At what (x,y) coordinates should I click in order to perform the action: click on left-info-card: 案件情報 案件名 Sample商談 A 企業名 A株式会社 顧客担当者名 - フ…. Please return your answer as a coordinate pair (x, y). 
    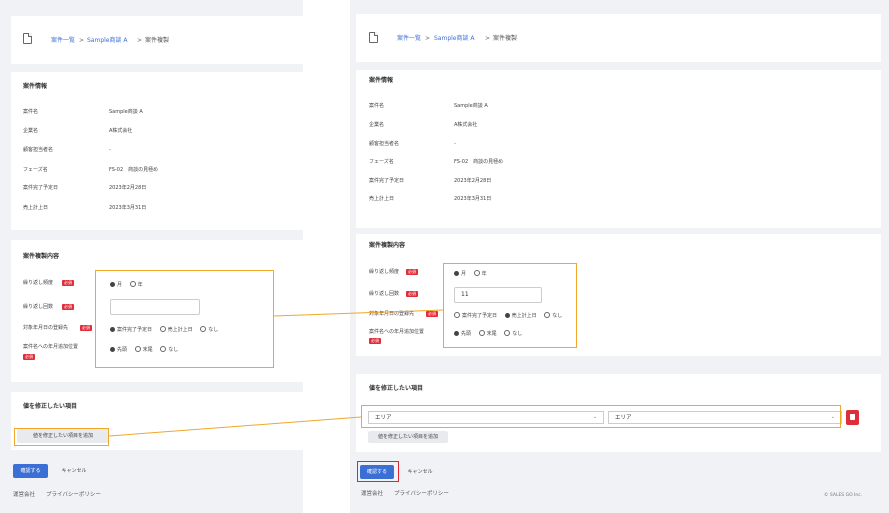
    Looking at the image, I should click on (157, 151).